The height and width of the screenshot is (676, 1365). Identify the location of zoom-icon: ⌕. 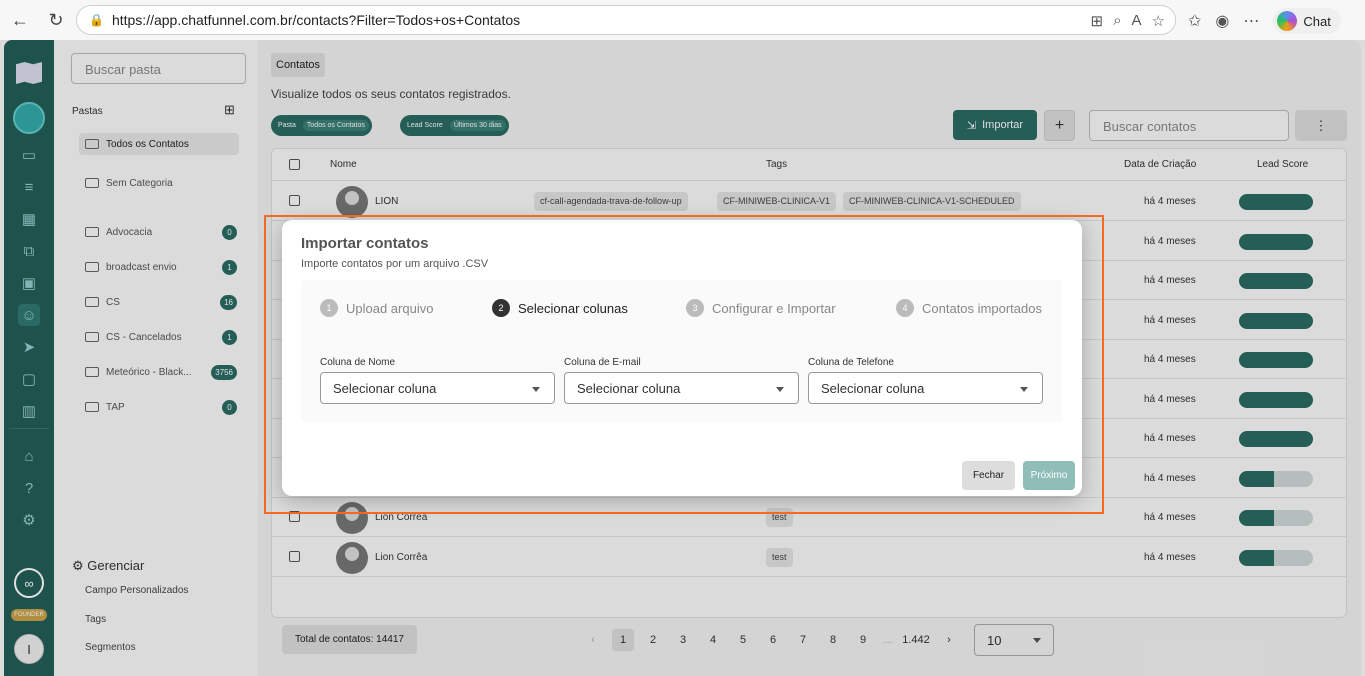
(1117, 21).